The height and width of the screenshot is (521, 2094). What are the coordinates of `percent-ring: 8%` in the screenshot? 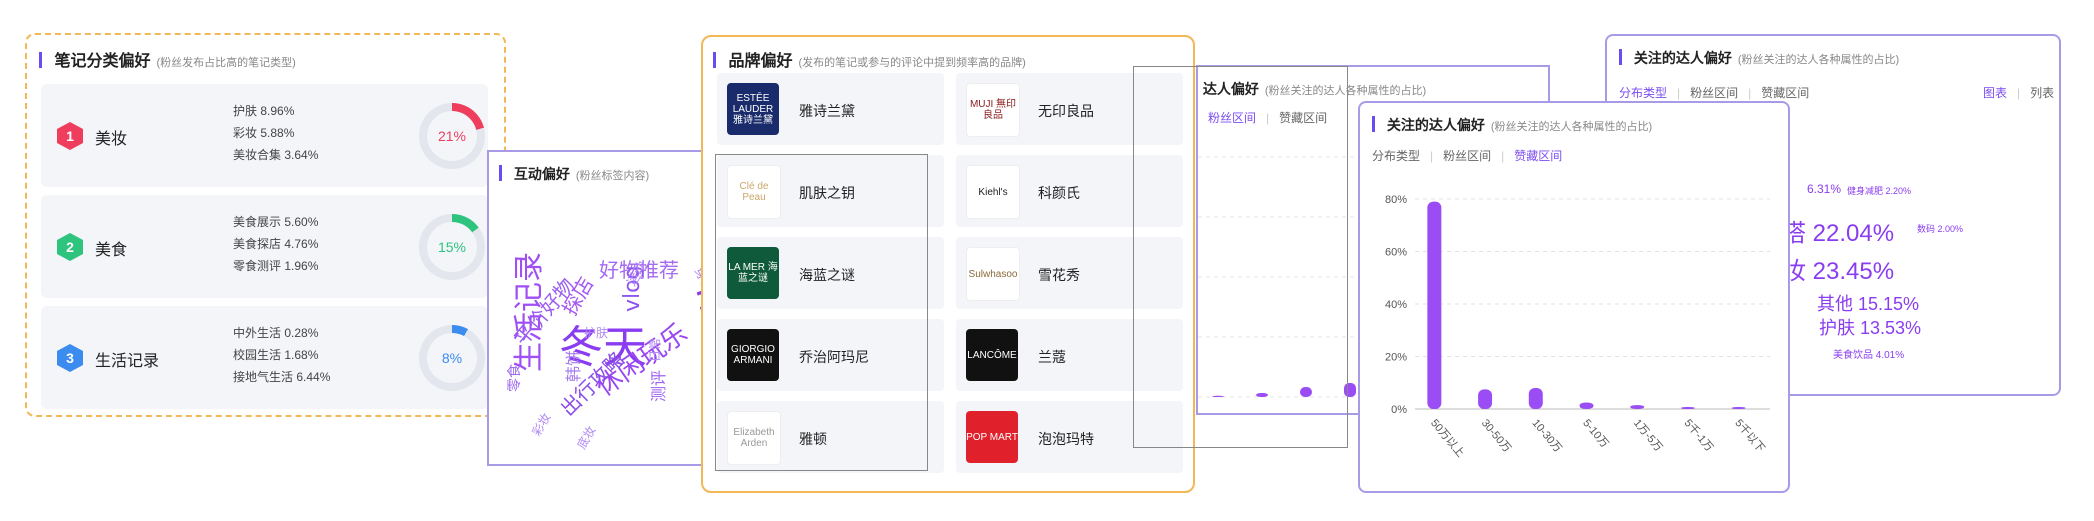 It's located at (452, 358).